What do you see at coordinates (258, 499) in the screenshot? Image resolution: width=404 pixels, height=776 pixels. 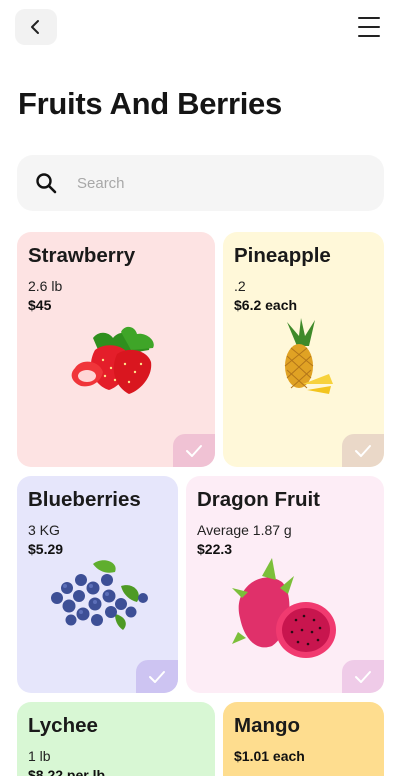 I see `product-name: Dragon Fruit` at bounding box center [258, 499].